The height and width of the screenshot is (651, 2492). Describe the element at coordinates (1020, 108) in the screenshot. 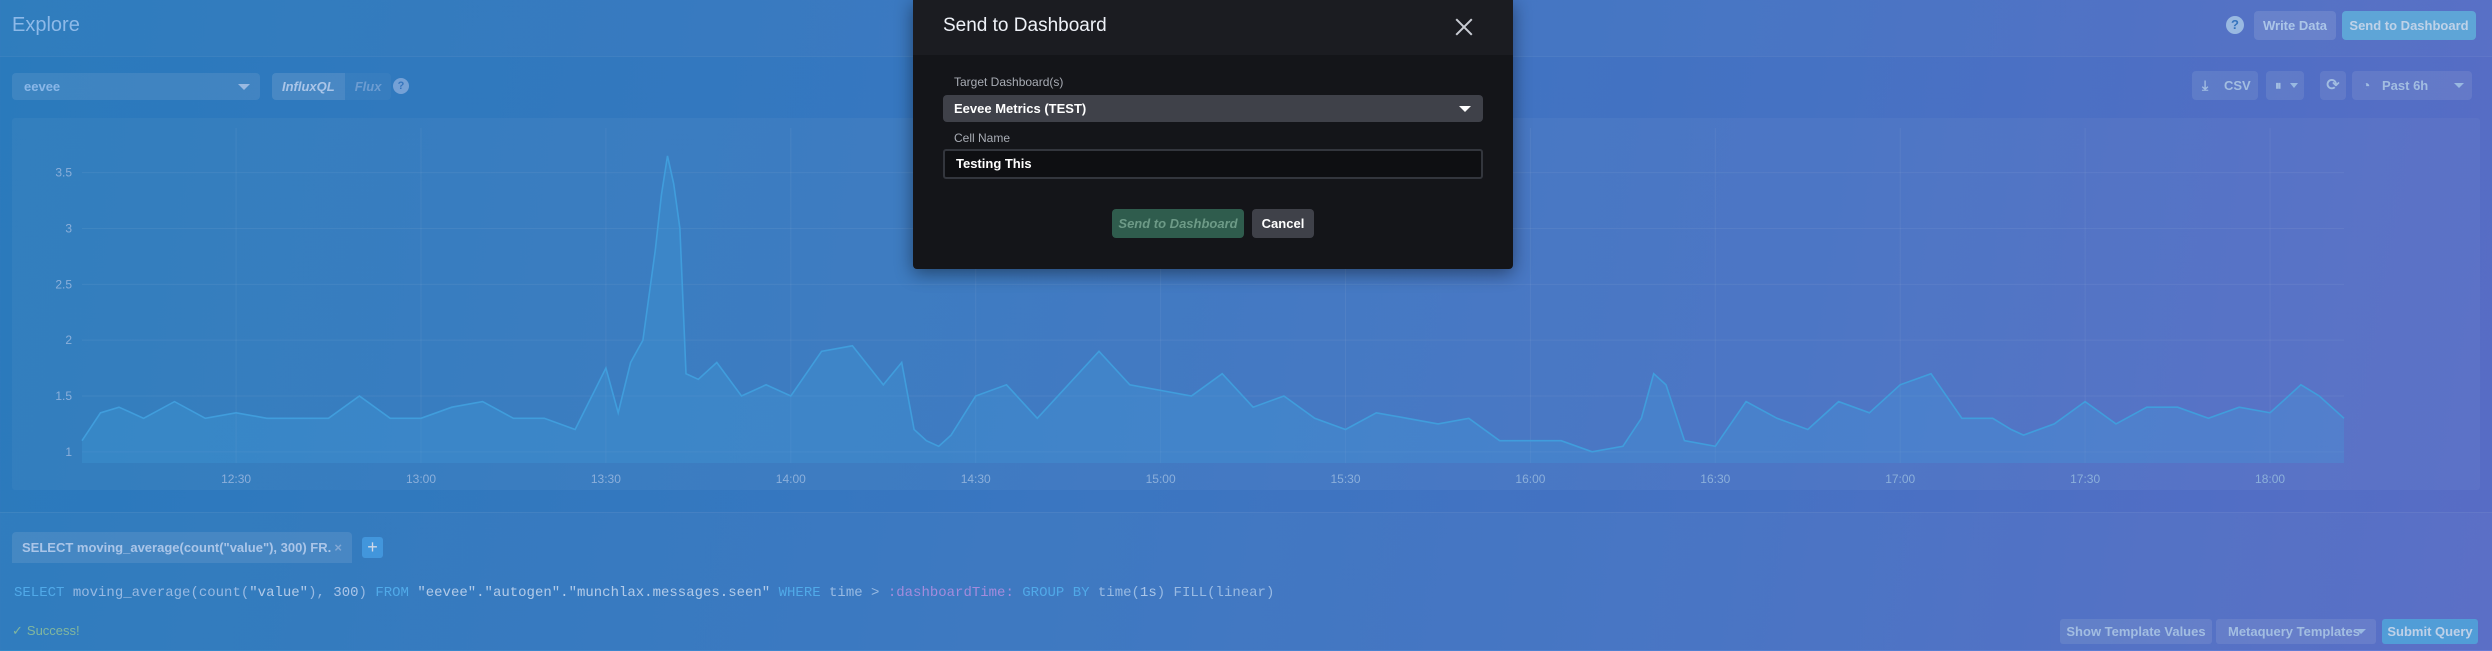

I see `target-dashboard-value: Eevee Metrics (TEST)` at that location.